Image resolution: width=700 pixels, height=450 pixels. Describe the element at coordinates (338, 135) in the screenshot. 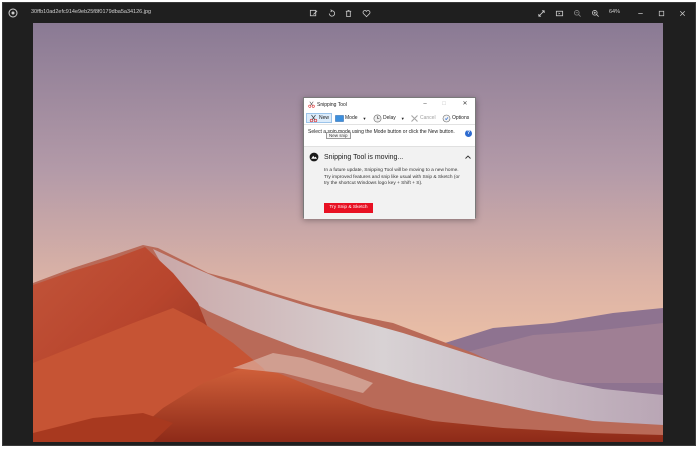

I see `new-snip-tooltip: New snip` at that location.